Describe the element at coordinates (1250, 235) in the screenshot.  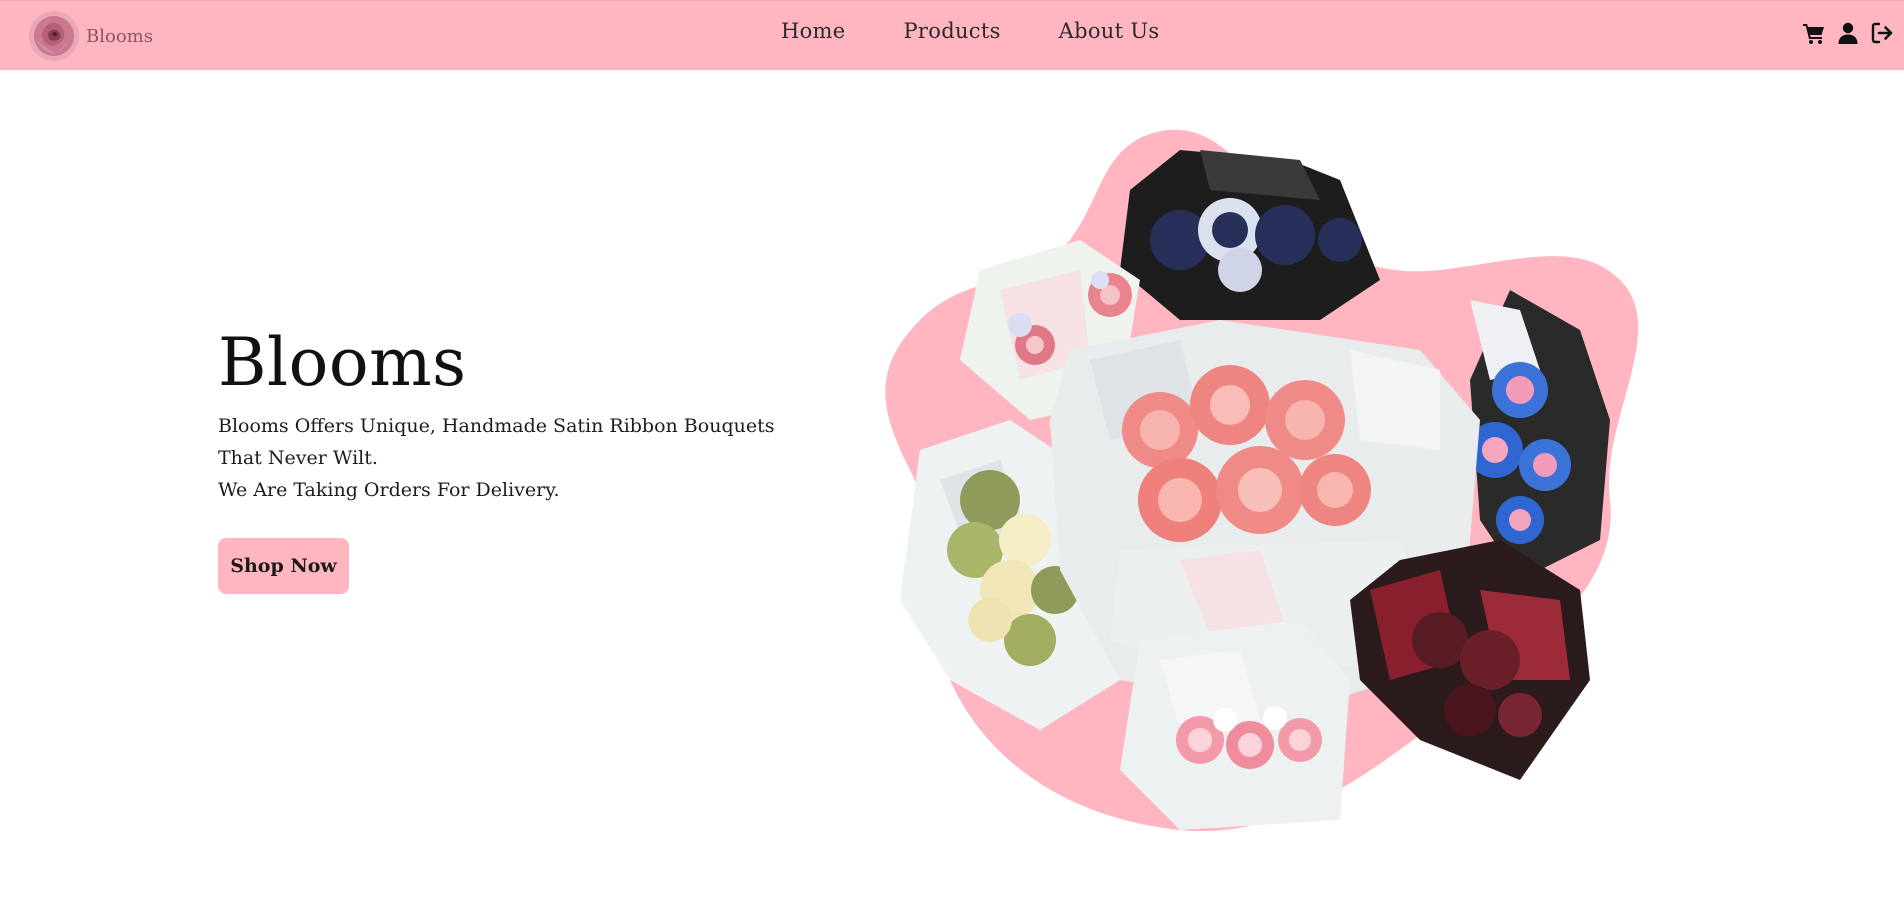
I see `black-bouquet` at that location.